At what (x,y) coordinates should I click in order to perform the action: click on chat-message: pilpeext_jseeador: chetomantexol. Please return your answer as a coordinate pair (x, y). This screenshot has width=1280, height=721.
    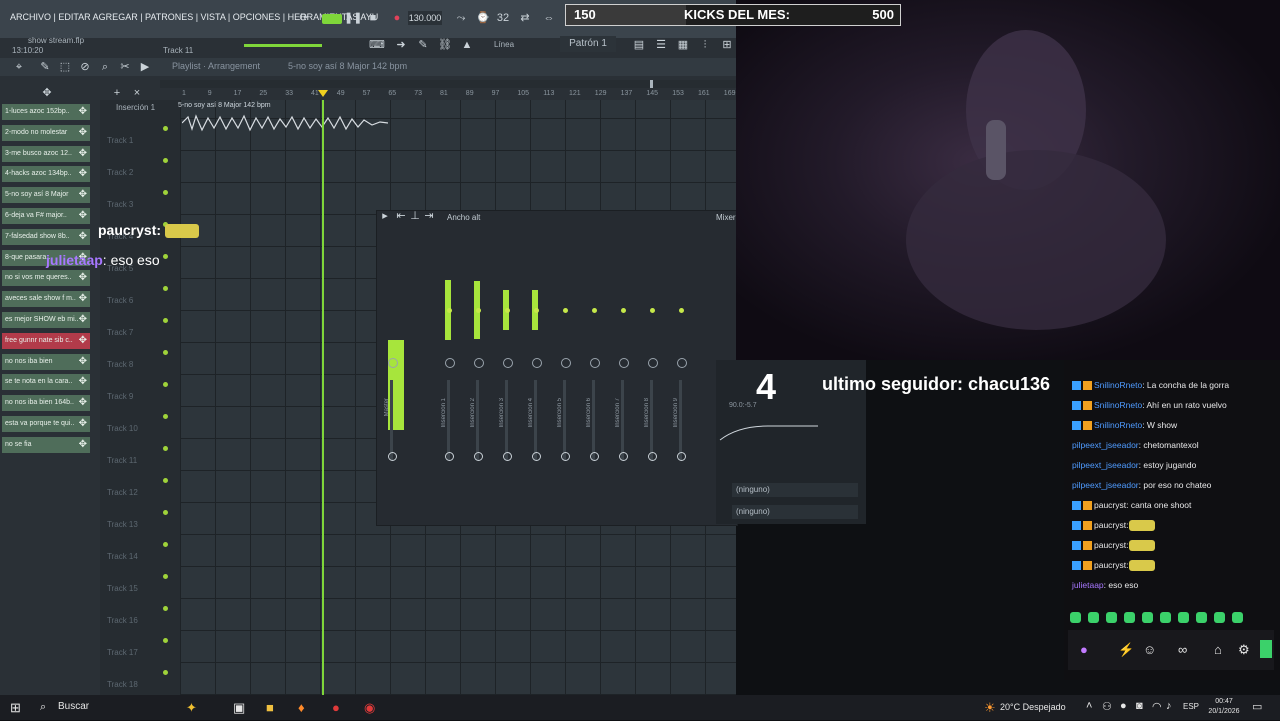
    Looking at the image, I should click on (1135, 445).